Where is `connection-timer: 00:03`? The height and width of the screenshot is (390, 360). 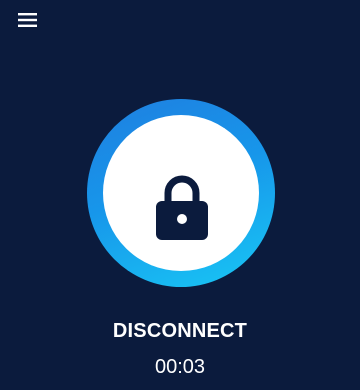 connection-timer: 00:03 is located at coordinates (180, 367).